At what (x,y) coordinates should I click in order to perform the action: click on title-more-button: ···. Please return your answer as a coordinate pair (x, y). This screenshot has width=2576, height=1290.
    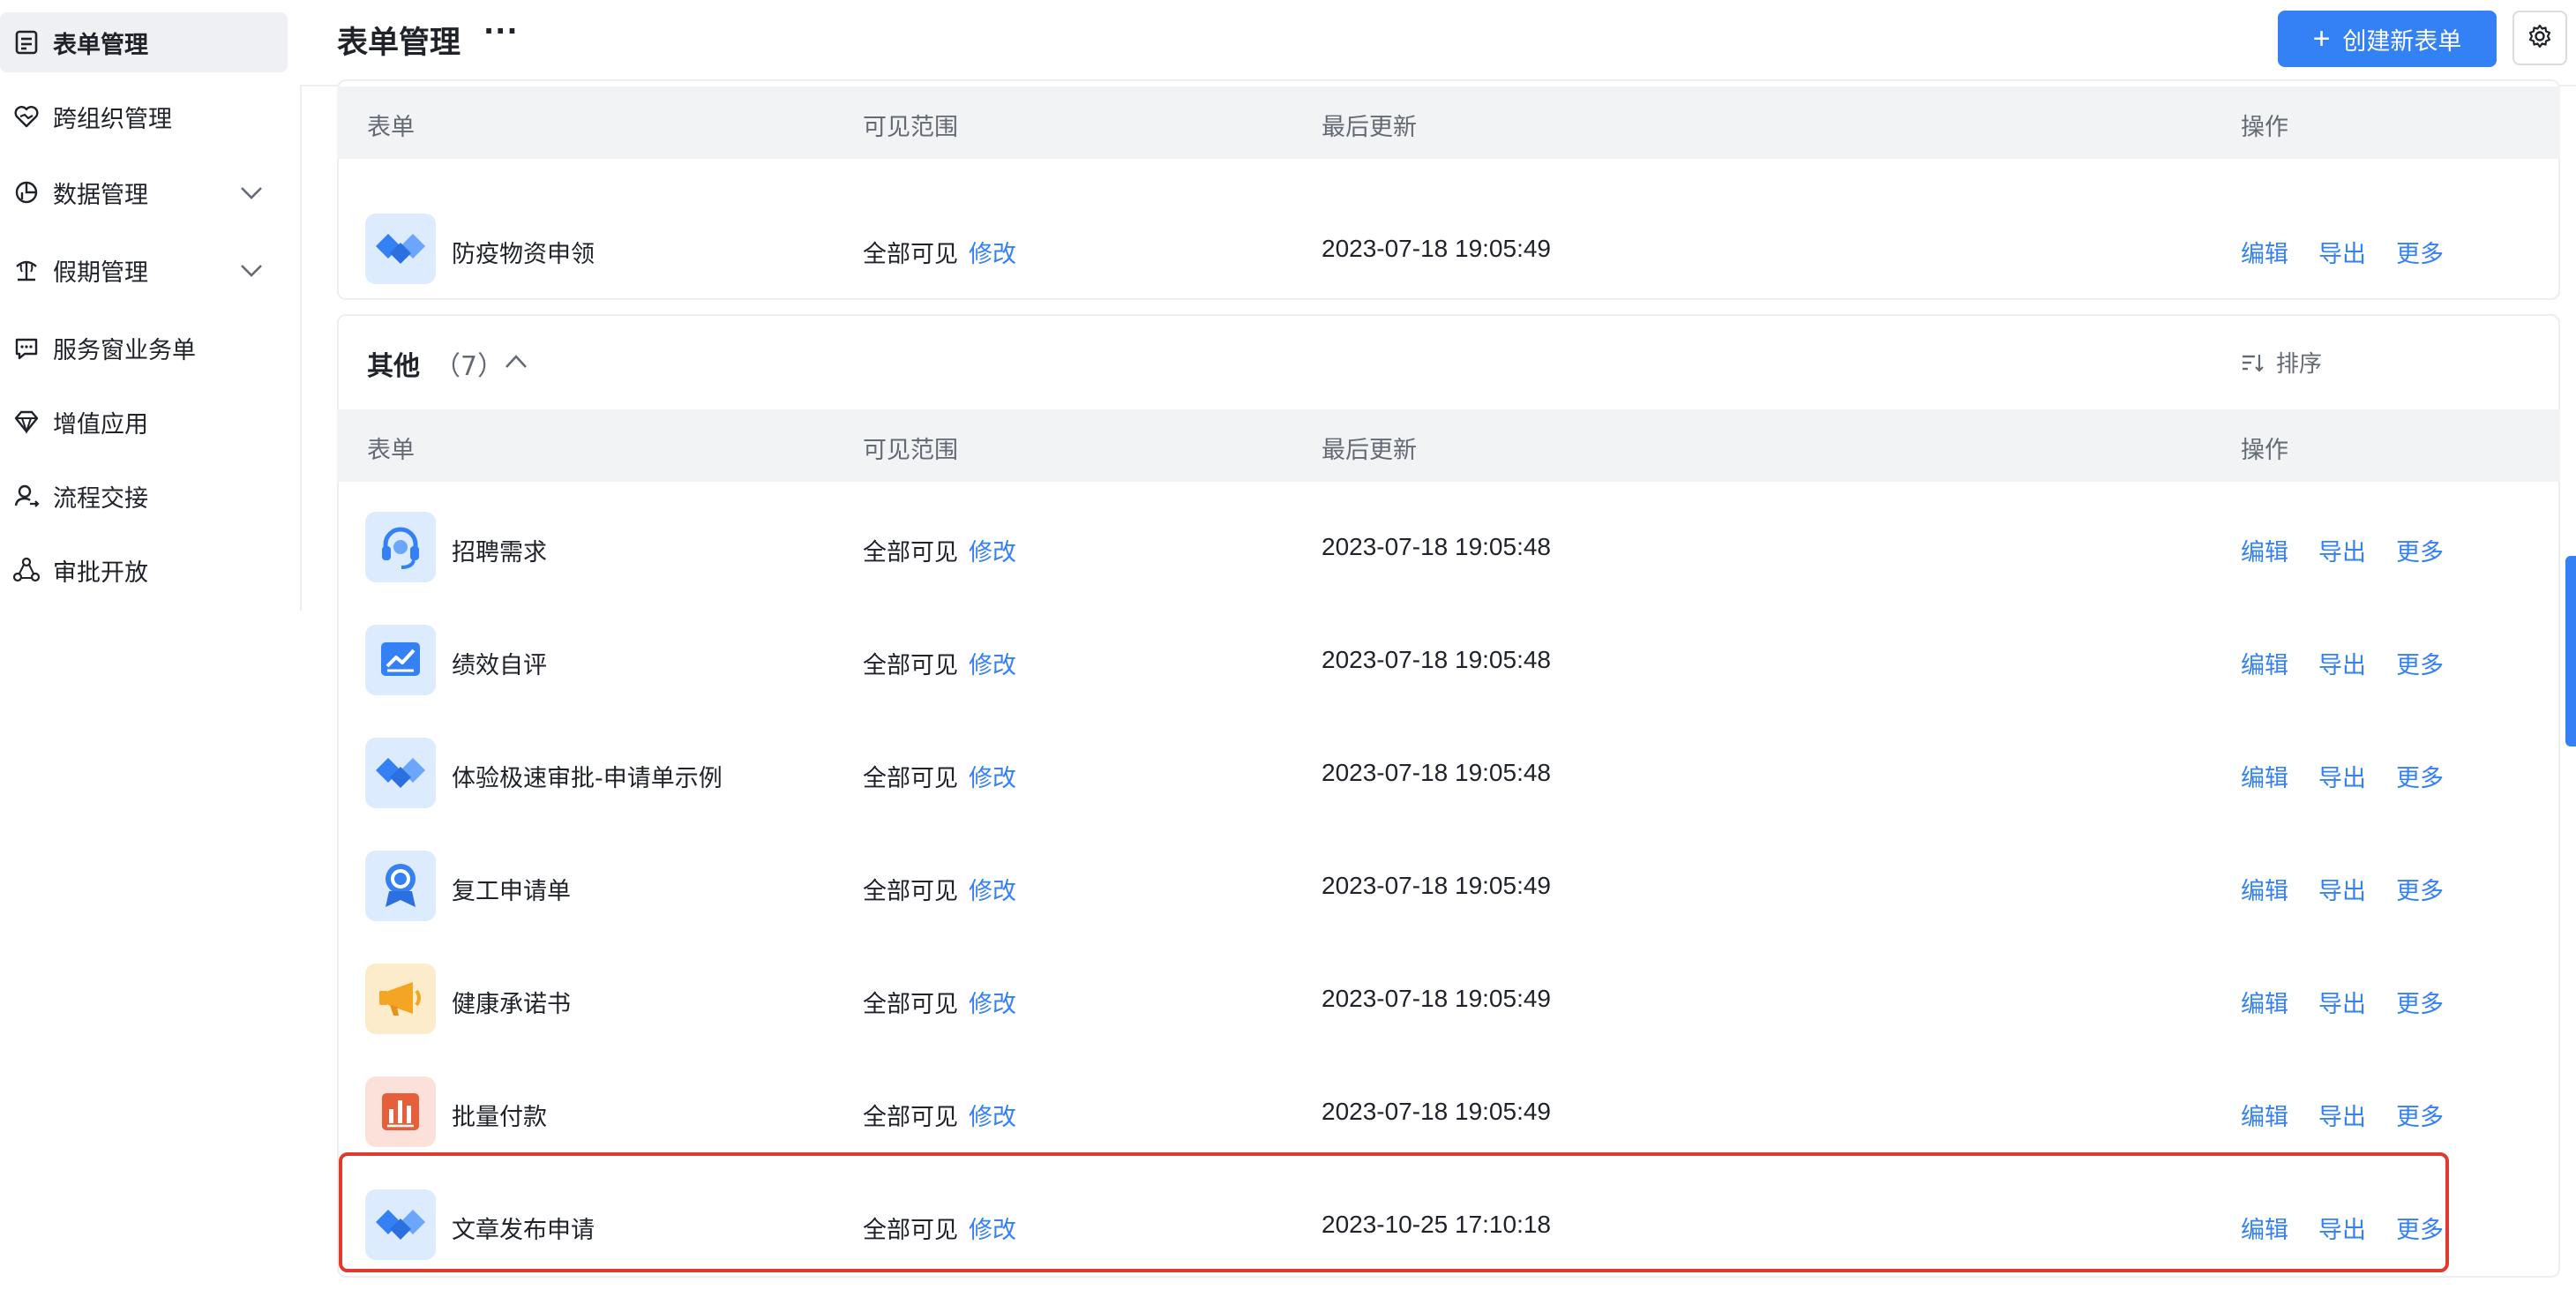
    Looking at the image, I should click on (500, 31).